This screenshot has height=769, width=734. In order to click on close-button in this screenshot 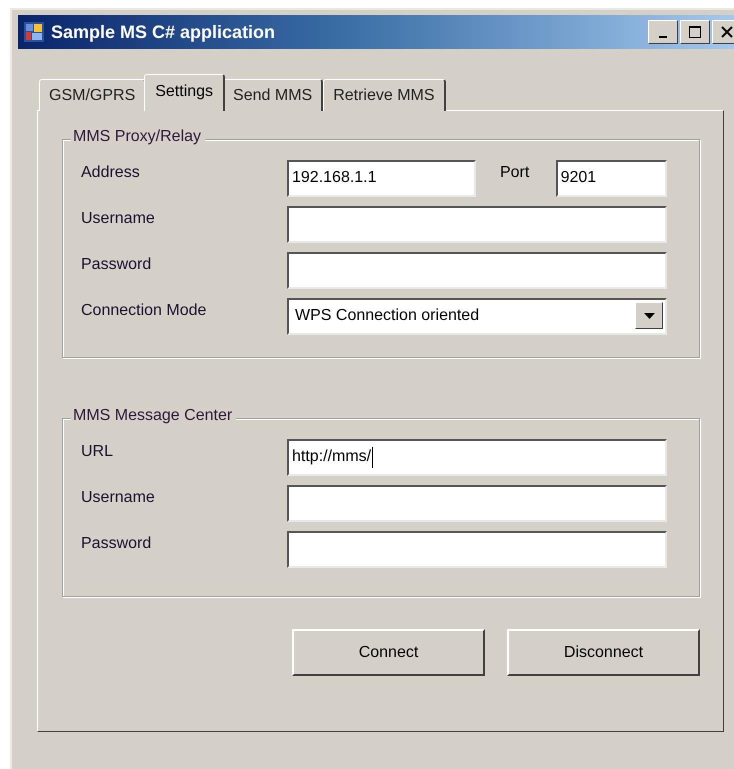, I will do `click(723, 32)`.